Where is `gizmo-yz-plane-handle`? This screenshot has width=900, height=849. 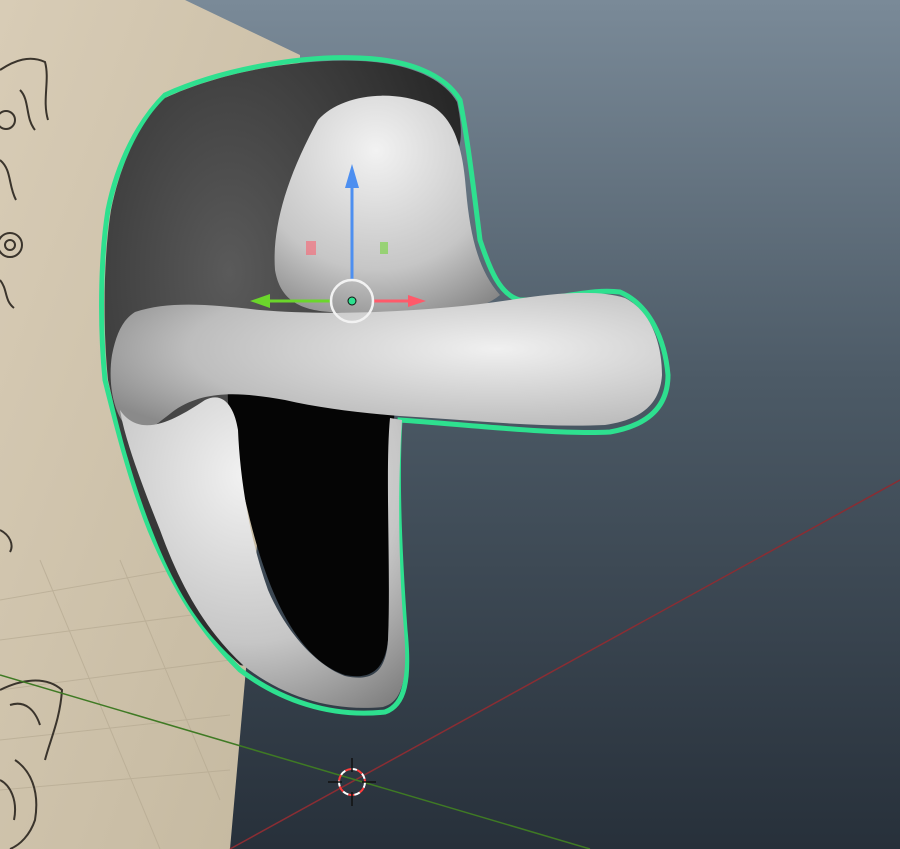
gizmo-yz-plane-handle is located at coordinates (384, 248).